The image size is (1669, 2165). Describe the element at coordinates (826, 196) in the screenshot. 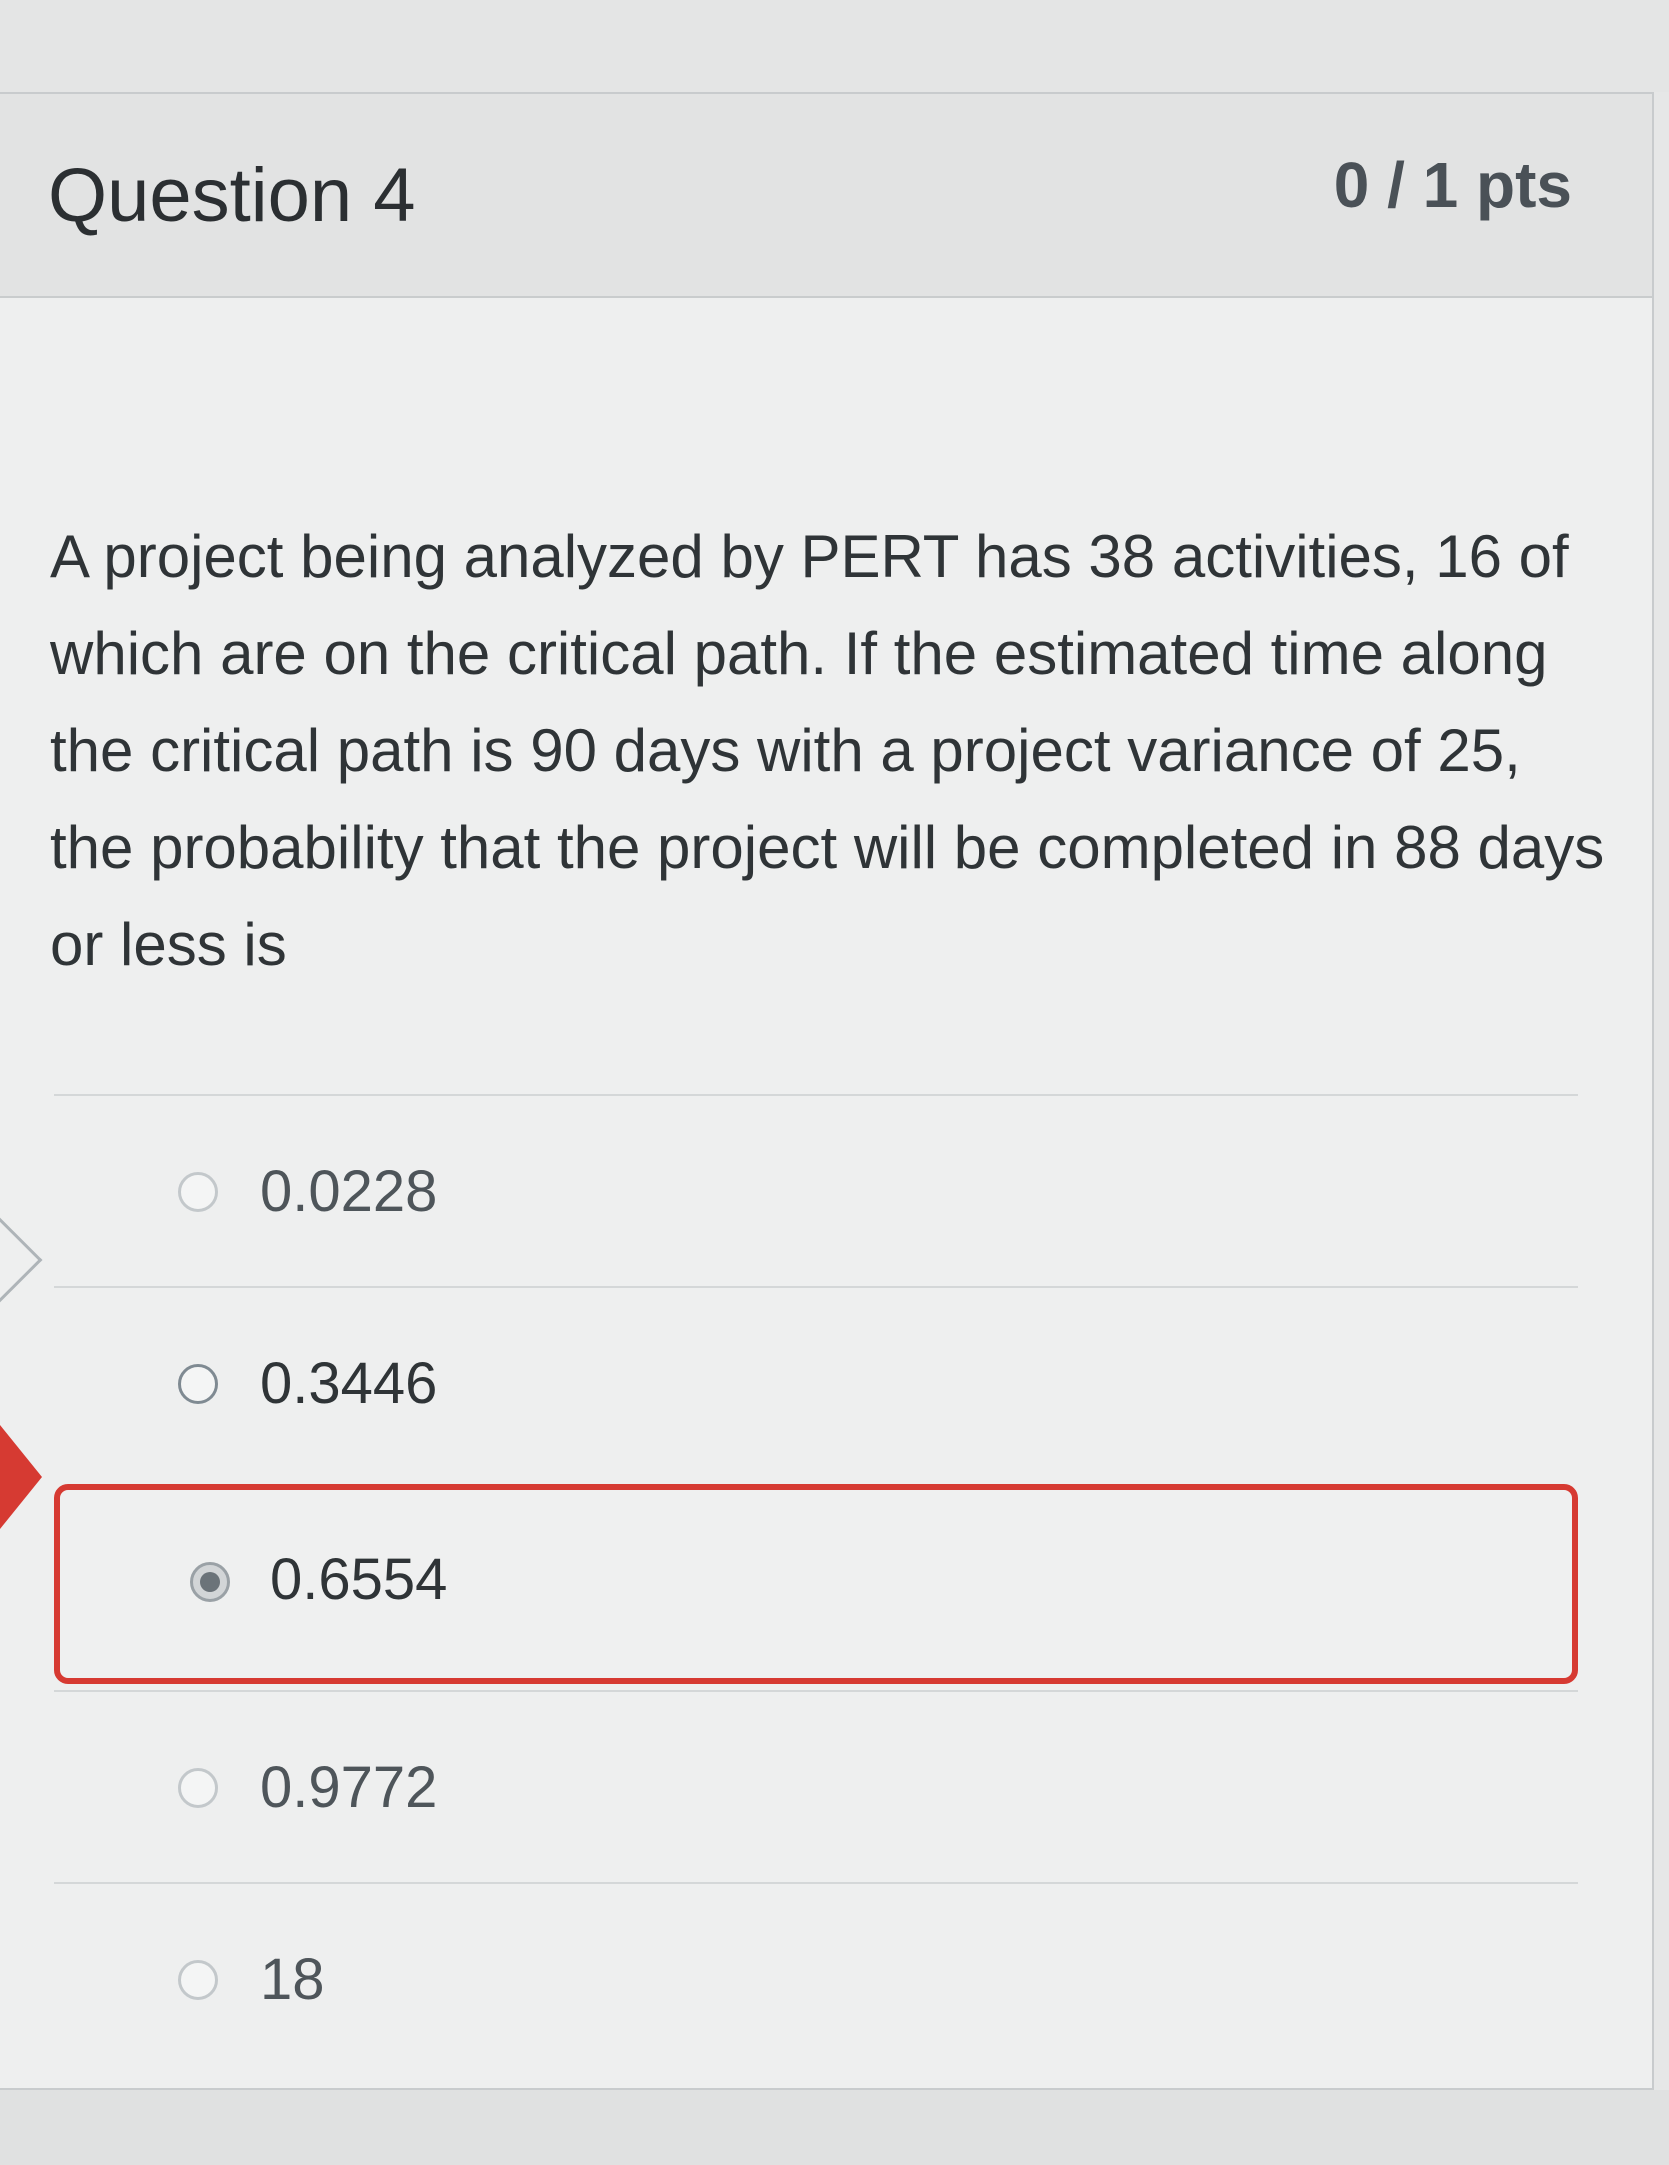

I see `question-header: Question 4 0 / 1 pts` at that location.